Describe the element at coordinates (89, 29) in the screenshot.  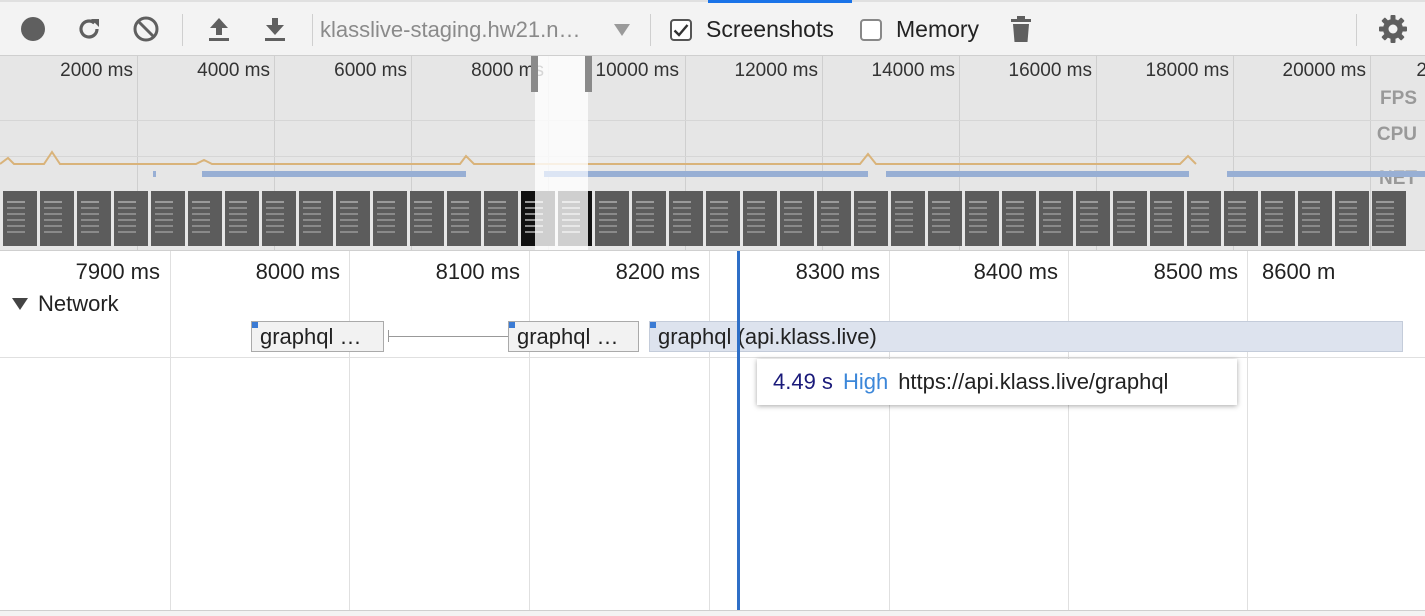
I see `reload-button` at that location.